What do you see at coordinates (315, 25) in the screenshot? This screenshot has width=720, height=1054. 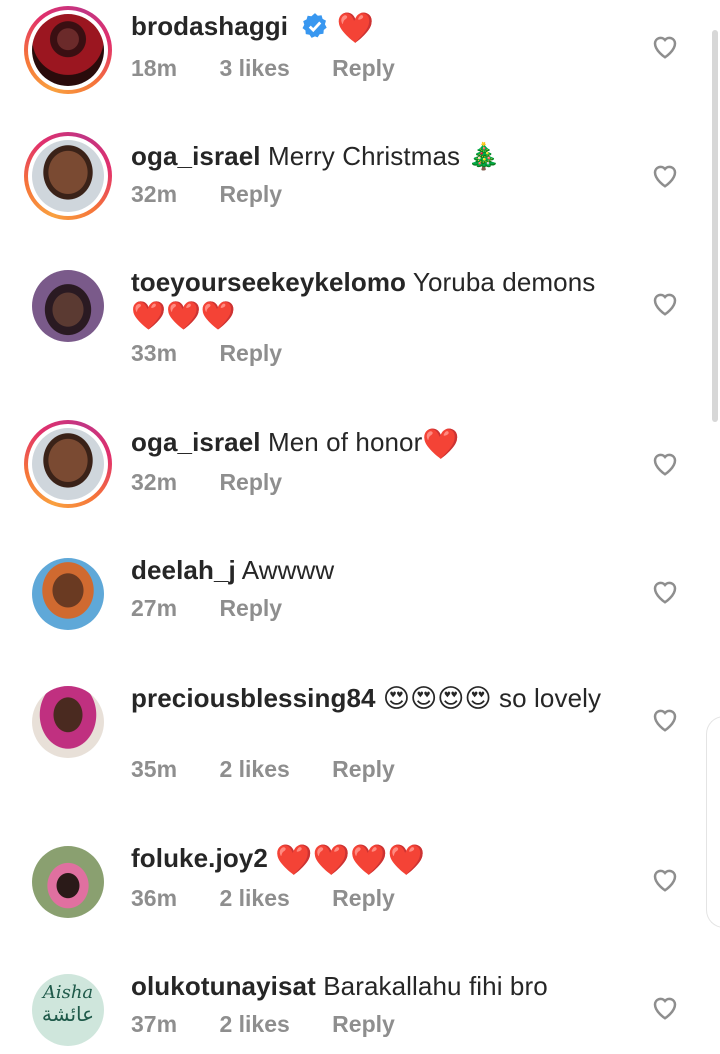 I see `verified-badge-icon` at bounding box center [315, 25].